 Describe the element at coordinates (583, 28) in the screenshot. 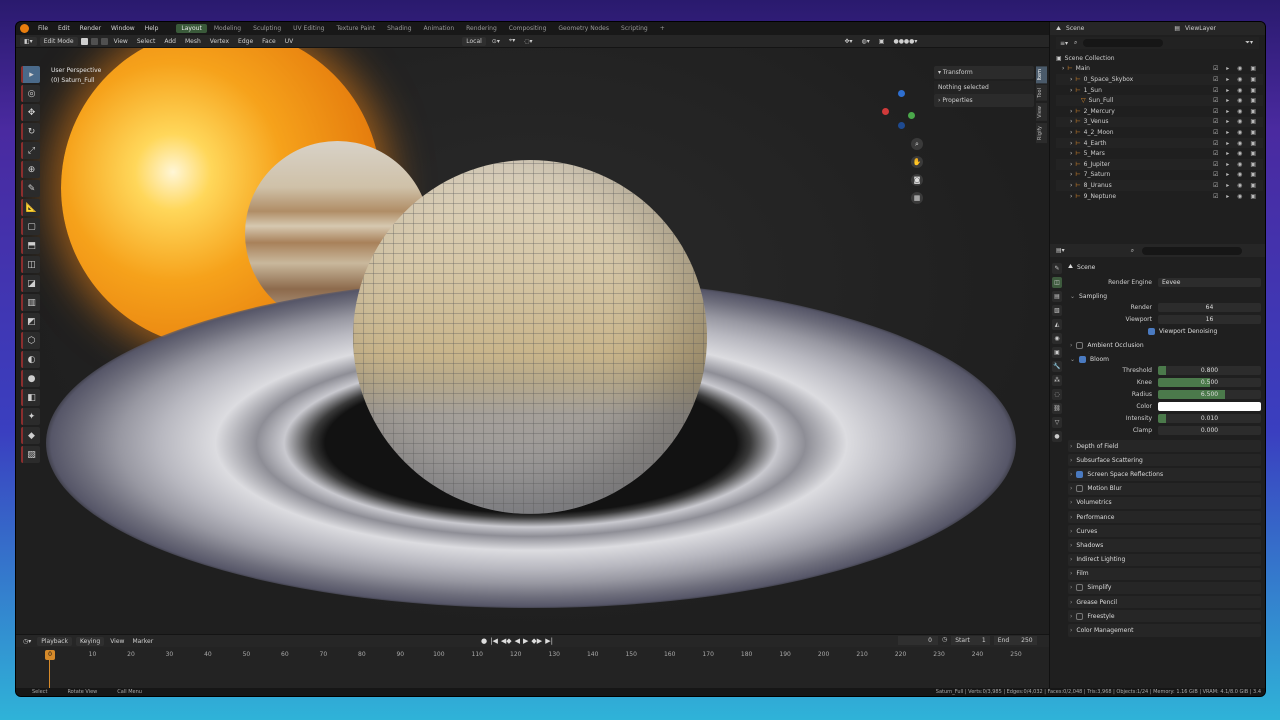

I see `tab-geometry-nodes: Geometry Nodes` at that location.